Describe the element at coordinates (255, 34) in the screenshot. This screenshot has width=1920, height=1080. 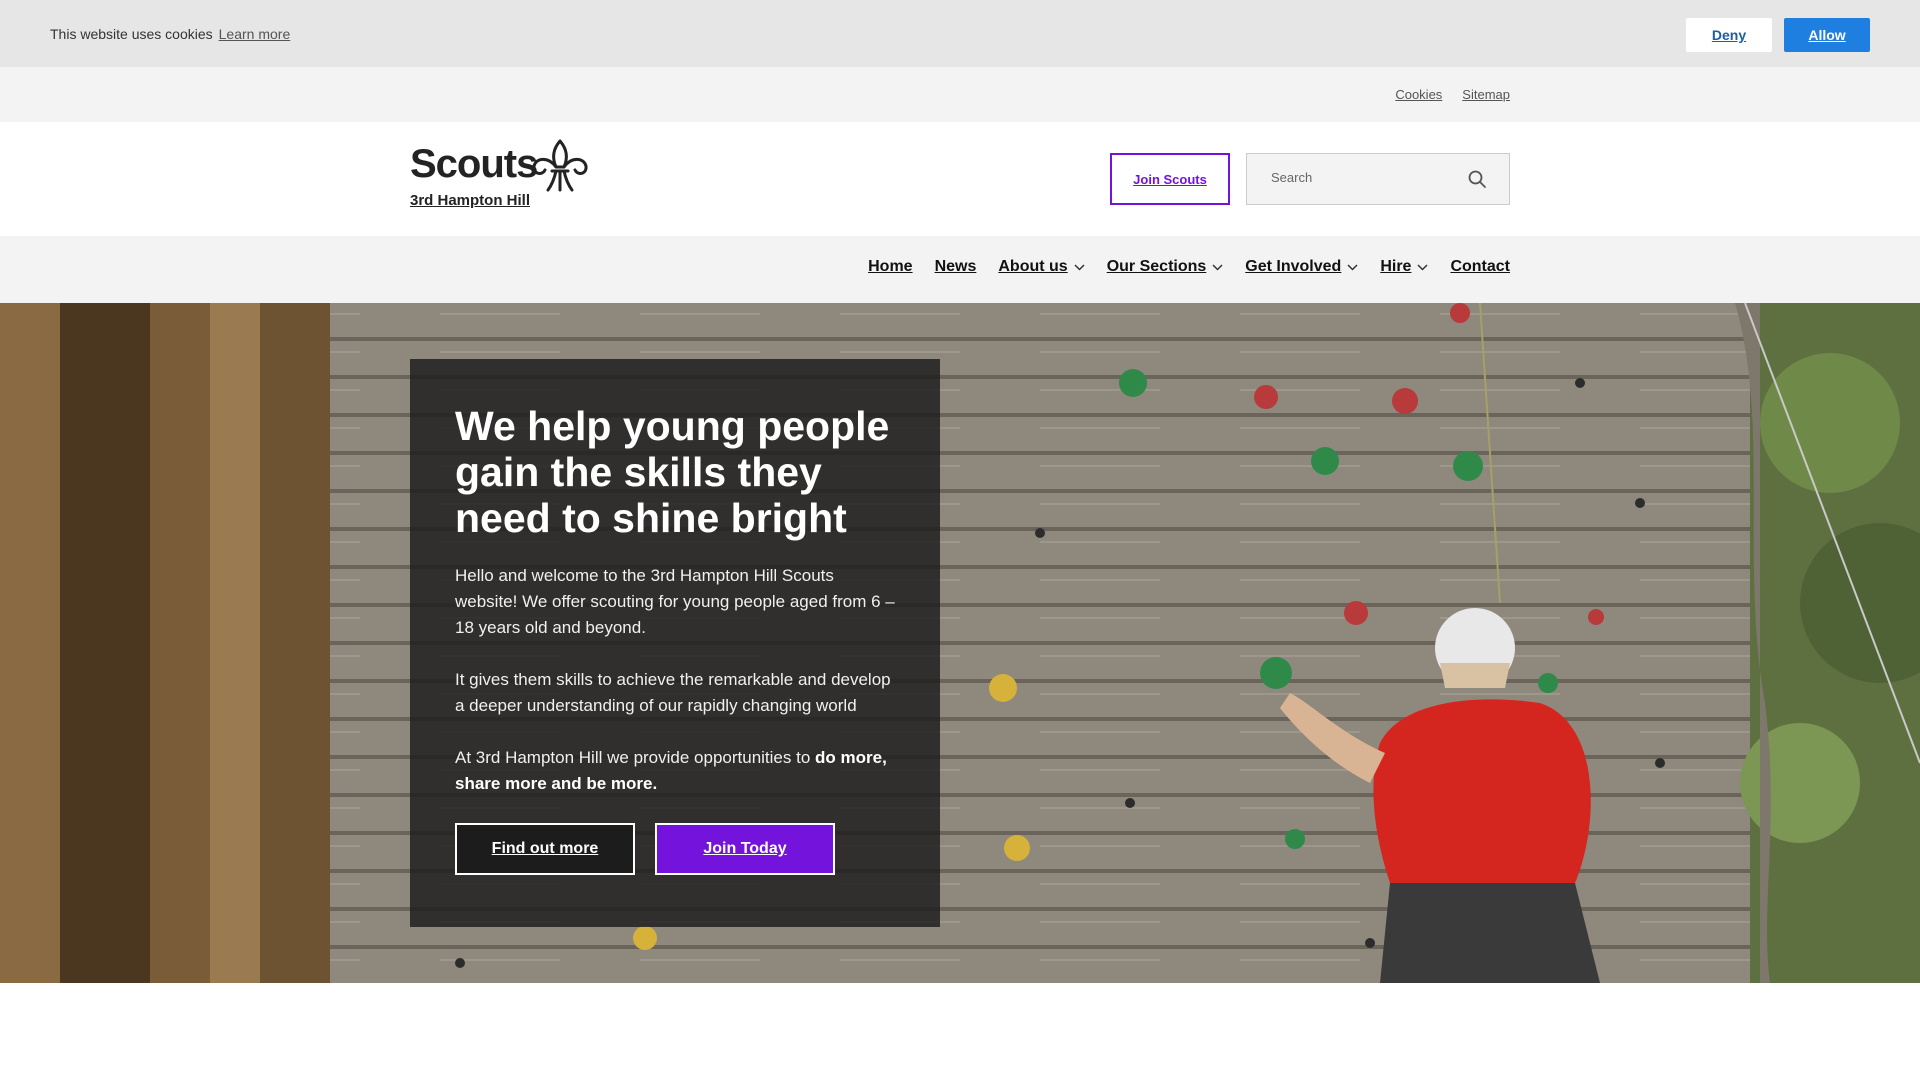
I see `cookie-learn-more-link: Learn more` at that location.